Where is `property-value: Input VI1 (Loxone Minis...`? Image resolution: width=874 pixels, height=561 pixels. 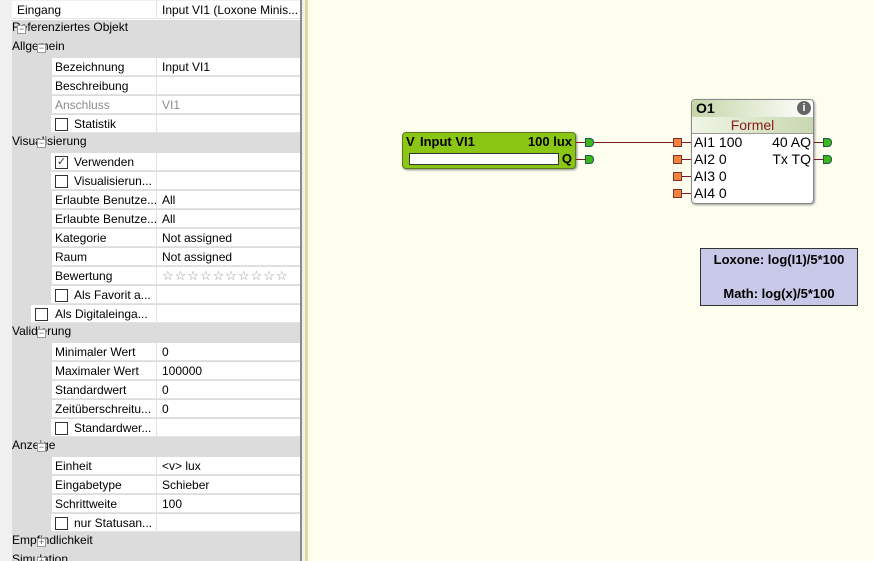
property-value: Input VI1 (Loxone Minis... is located at coordinates (228, 10).